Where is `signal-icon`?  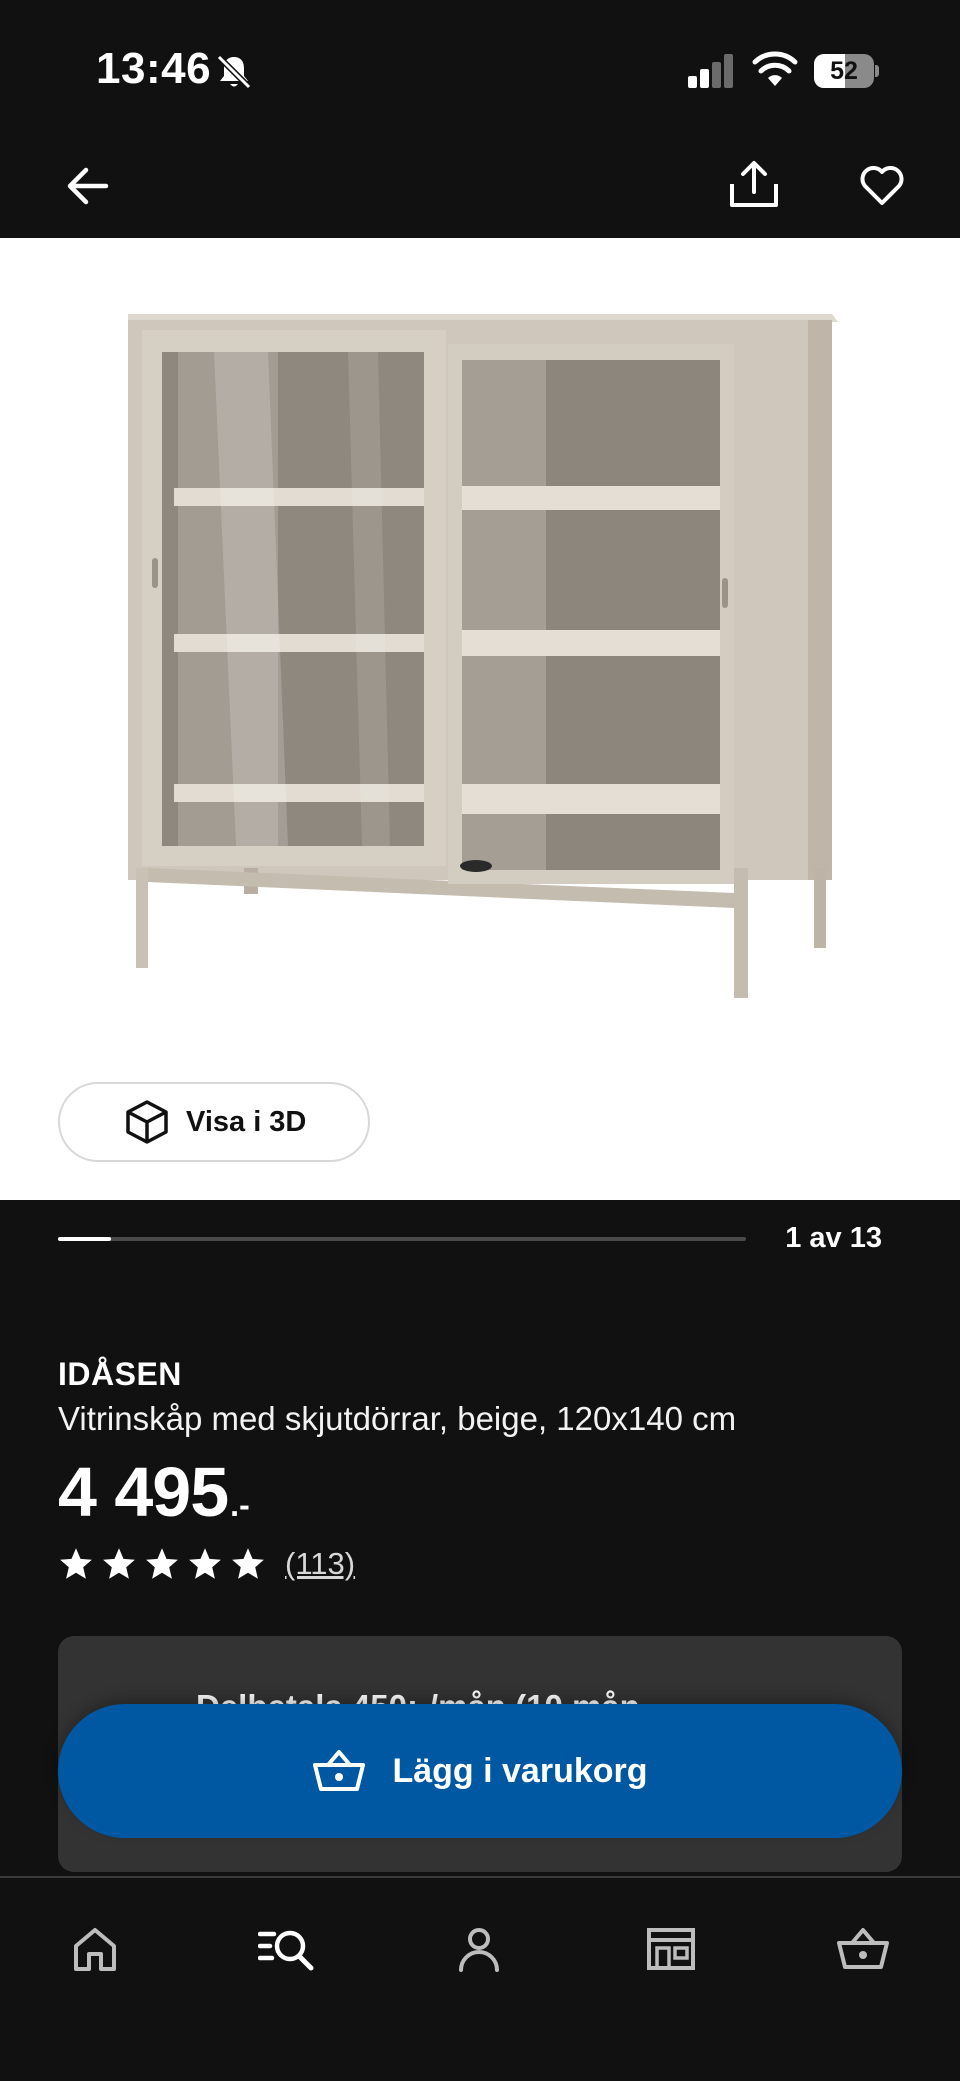
signal-icon is located at coordinates (710, 71).